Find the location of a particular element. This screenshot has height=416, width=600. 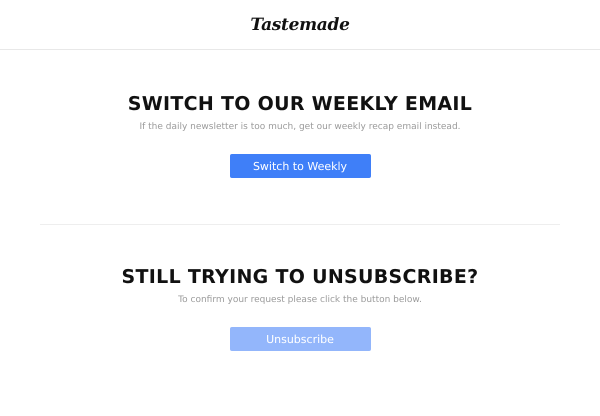

logo: Tastemade is located at coordinates (300, 24).